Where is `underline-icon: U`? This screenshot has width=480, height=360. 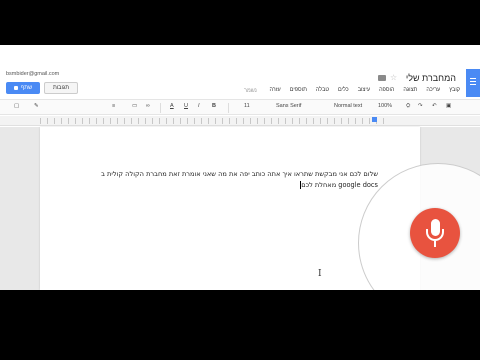 underline-icon: U is located at coordinates (186, 106).